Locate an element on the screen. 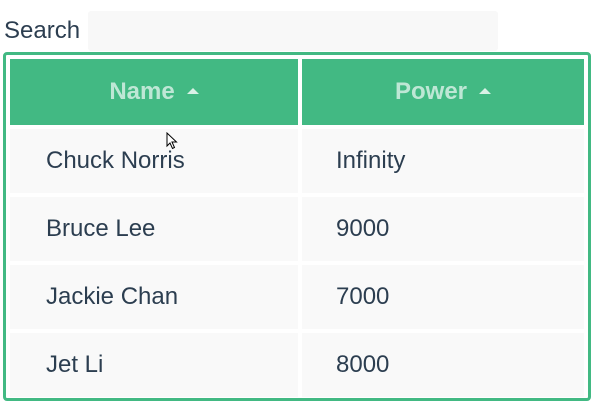  table-row: Bruce Lee 9000 is located at coordinates (297, 229).